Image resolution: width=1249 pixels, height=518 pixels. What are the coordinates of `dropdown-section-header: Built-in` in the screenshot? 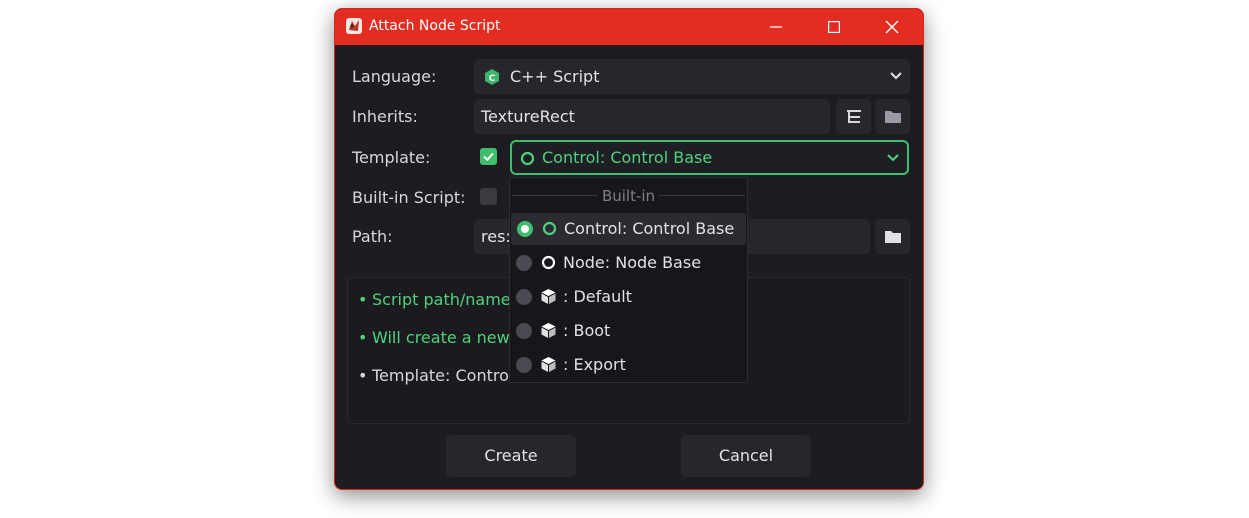 It's located at (629, 196).